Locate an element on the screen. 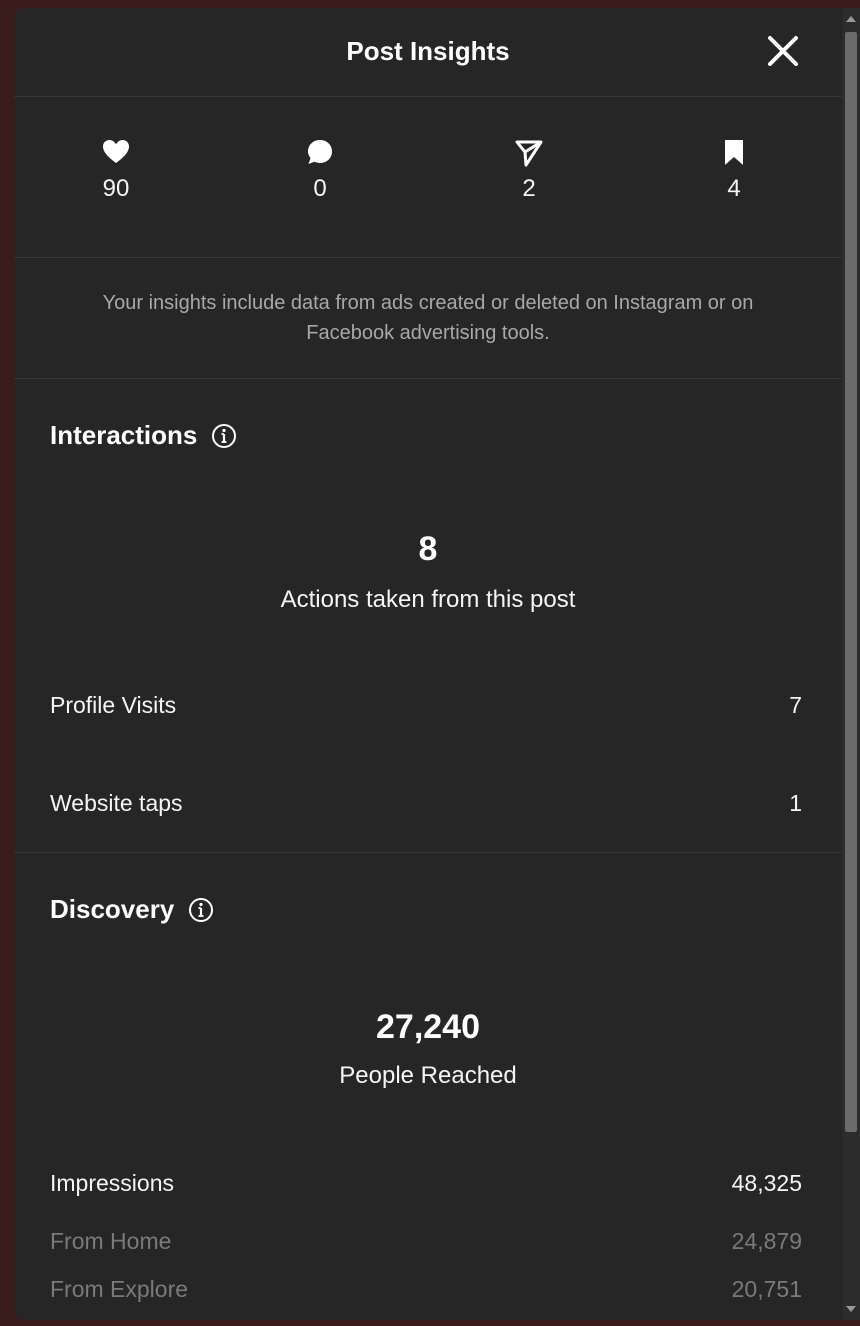  saves-count: 4 is located at coordinates (734, 188).